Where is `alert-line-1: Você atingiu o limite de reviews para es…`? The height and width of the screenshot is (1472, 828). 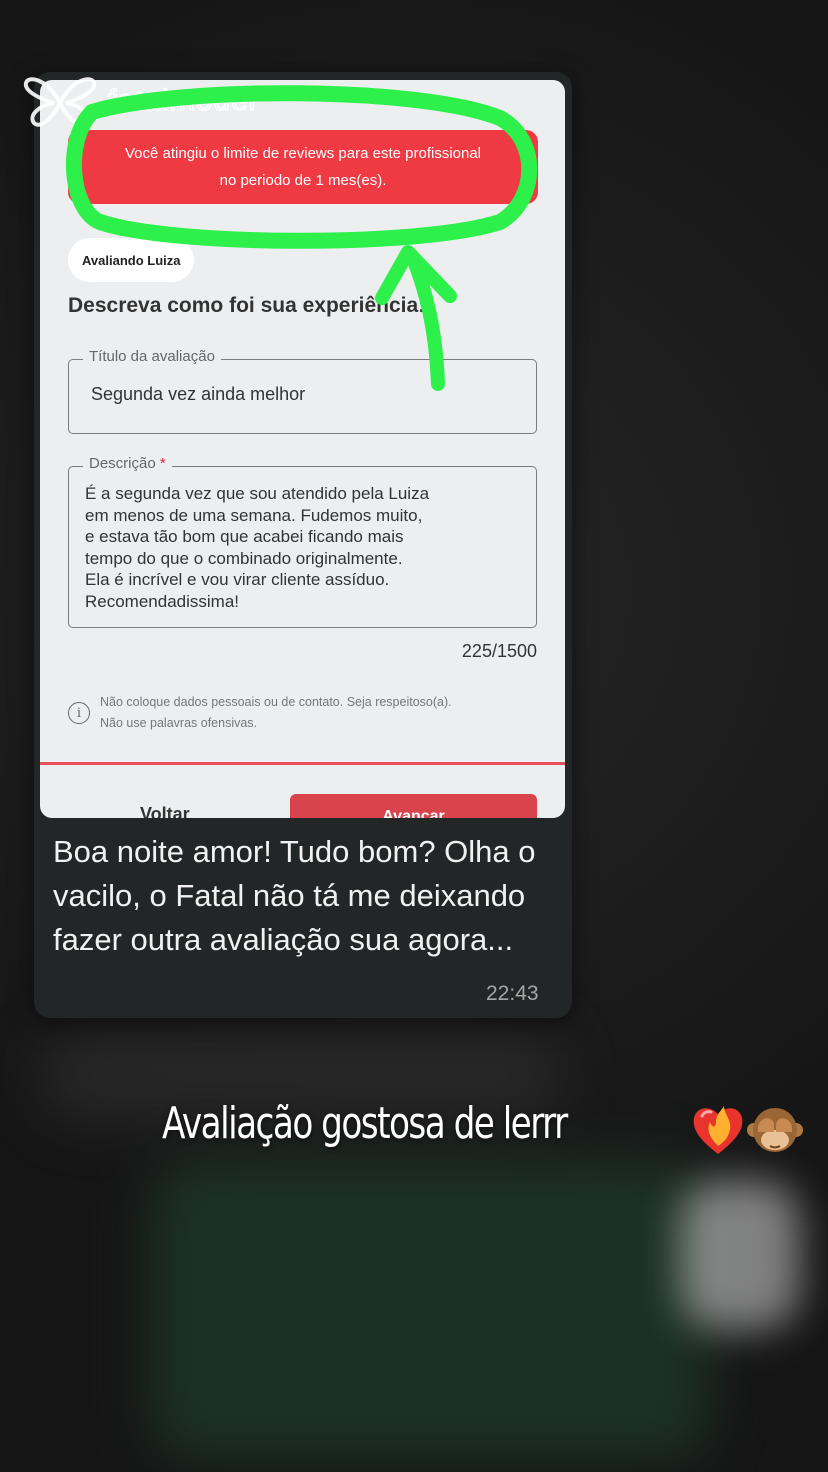
alert-line-1: Você atingiu o limite de reviews para es… is located at coordinates (303, 153).